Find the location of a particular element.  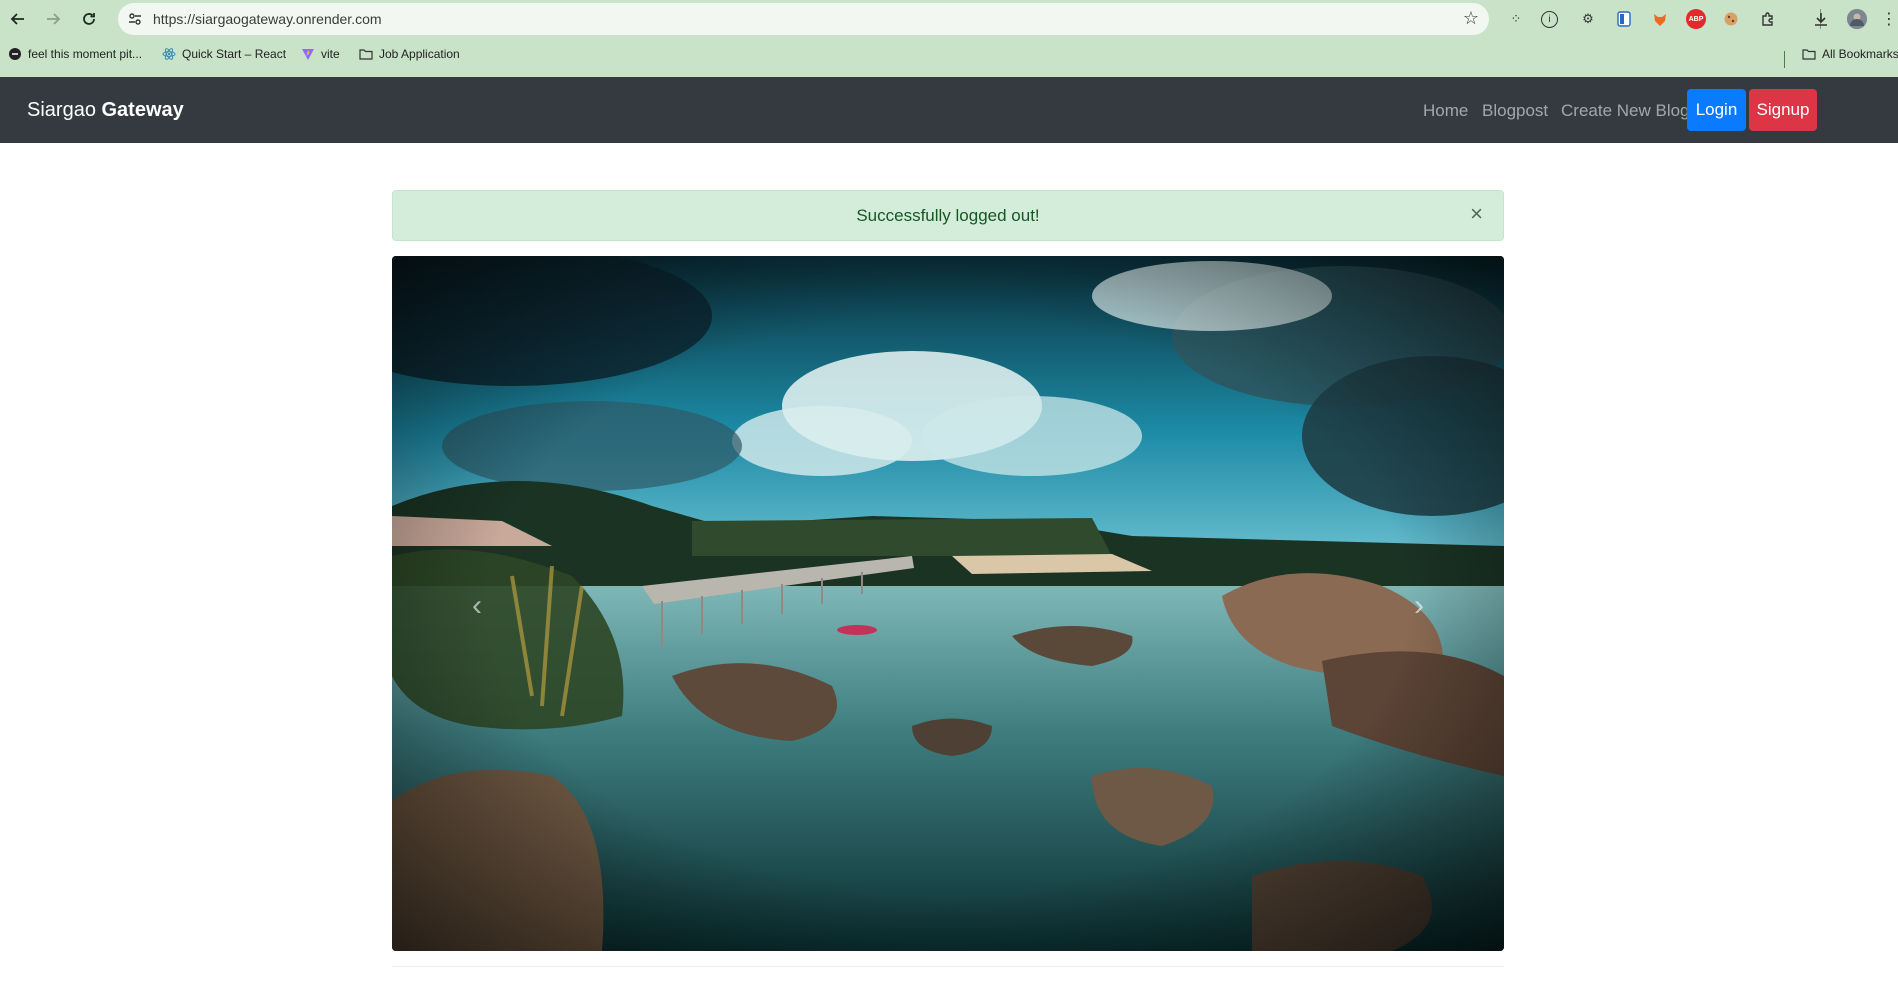

extension-cookie-icon is located at coordinates (1731, 19).